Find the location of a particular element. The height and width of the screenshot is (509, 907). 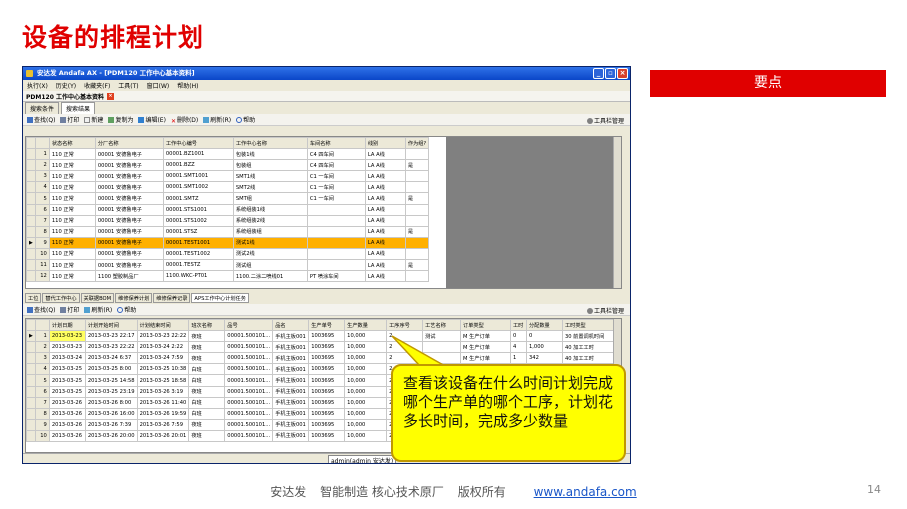

minimize-button: _ is located at coordinates (598, 73).